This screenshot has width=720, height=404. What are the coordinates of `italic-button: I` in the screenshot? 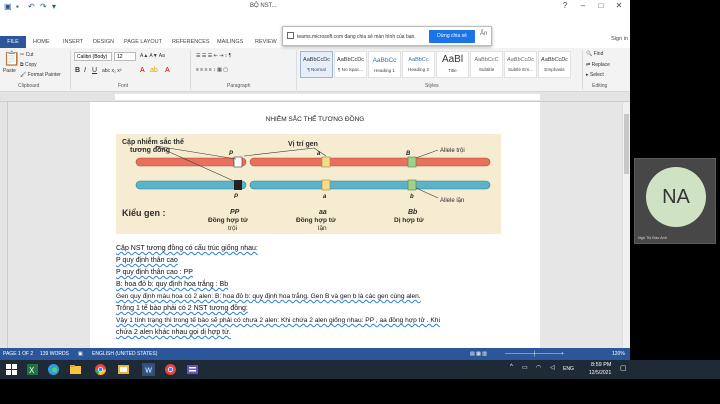 It's located at (85, 70).